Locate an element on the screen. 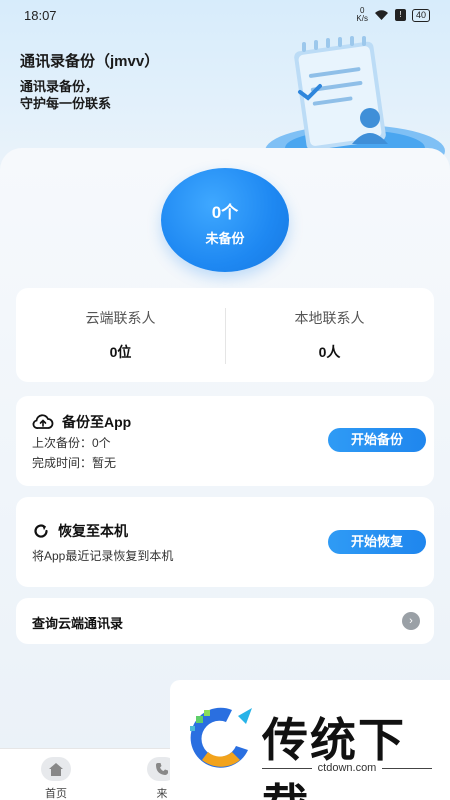 Image resolution: width=450 pixels, height=800 pixels. start-restore-button: 开始恢复 is located at coordinates (377, 542).